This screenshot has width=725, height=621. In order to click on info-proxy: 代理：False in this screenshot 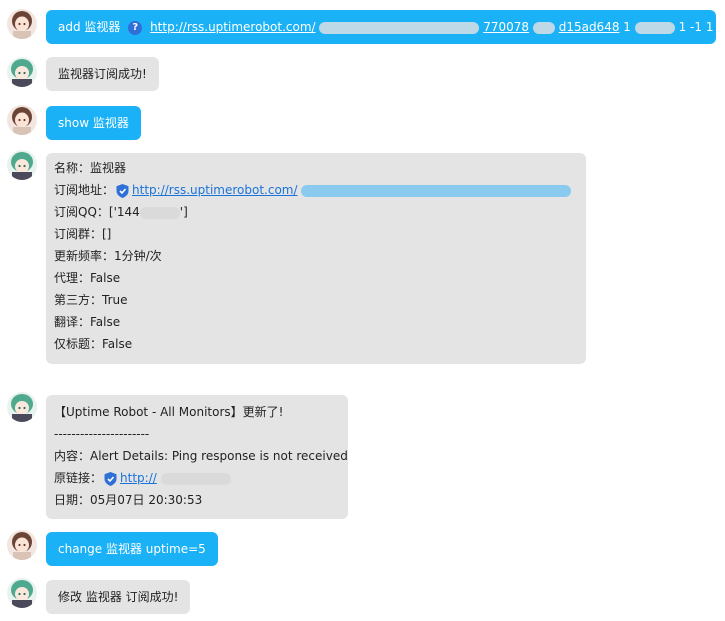, I will do `click(87, 278)`.